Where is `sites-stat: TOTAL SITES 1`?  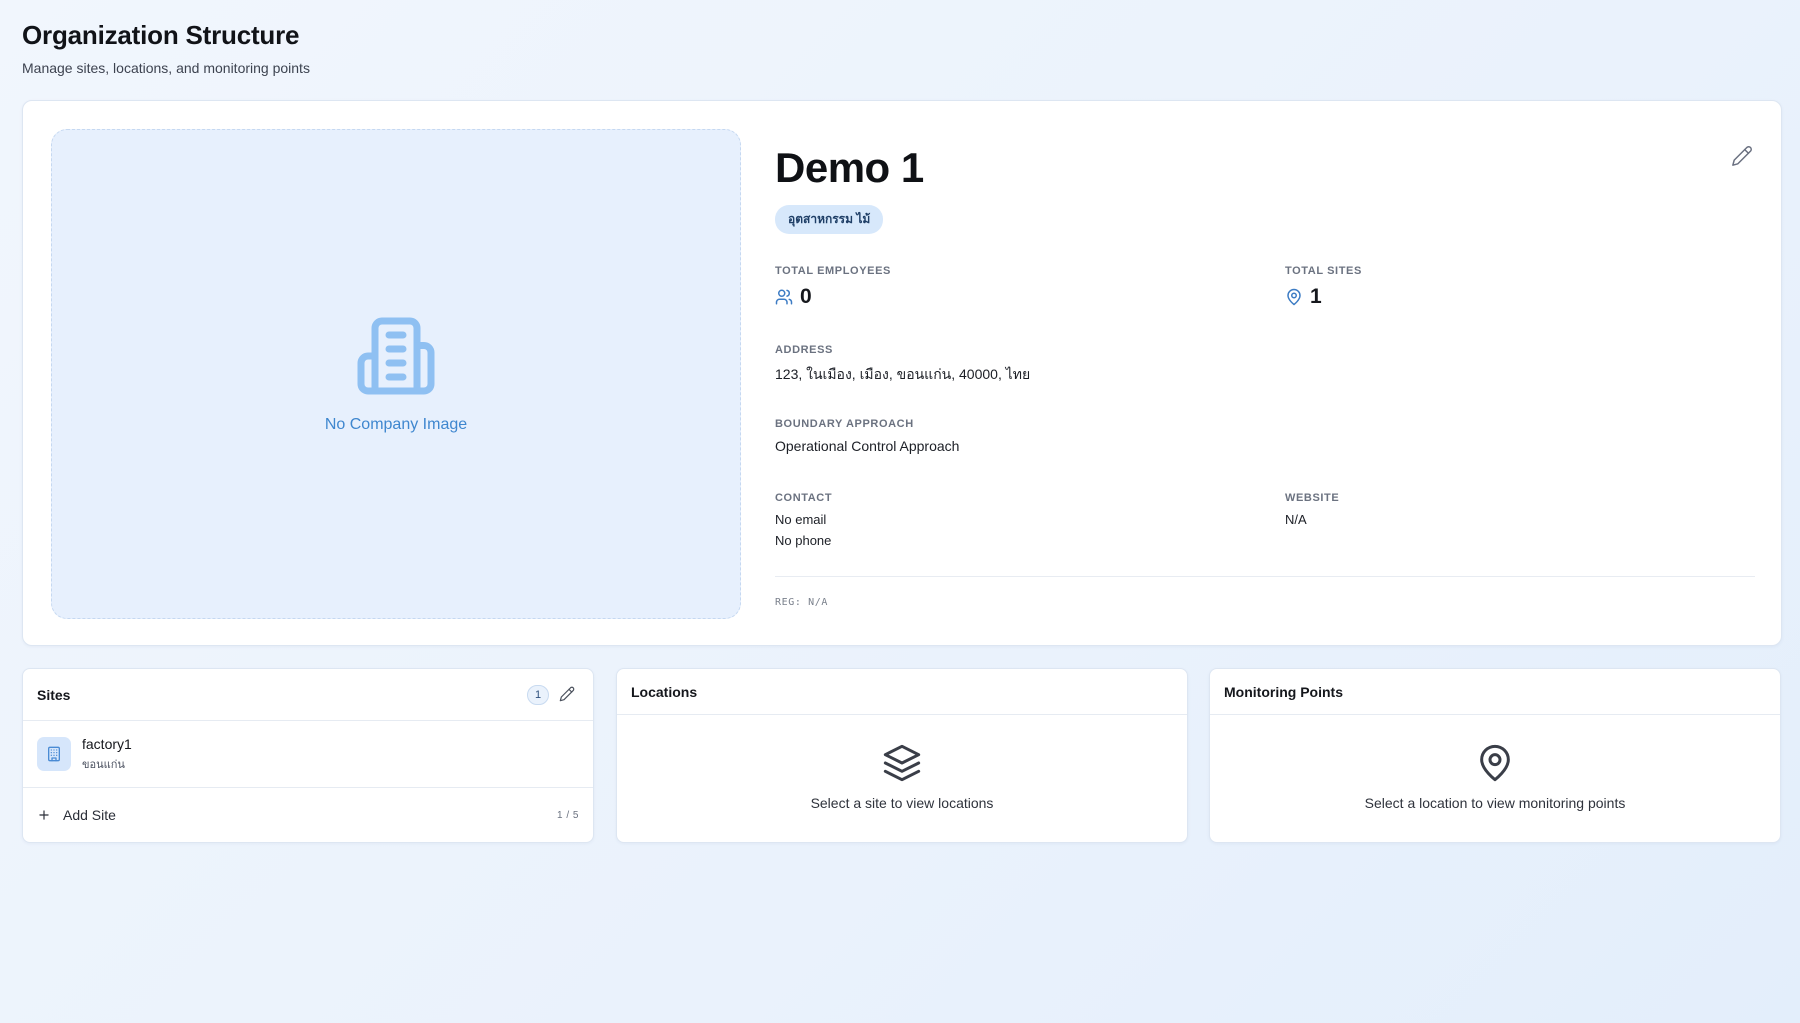 sites-stat: TOTAL SITES 1 is located at coordinates (1323, 287).